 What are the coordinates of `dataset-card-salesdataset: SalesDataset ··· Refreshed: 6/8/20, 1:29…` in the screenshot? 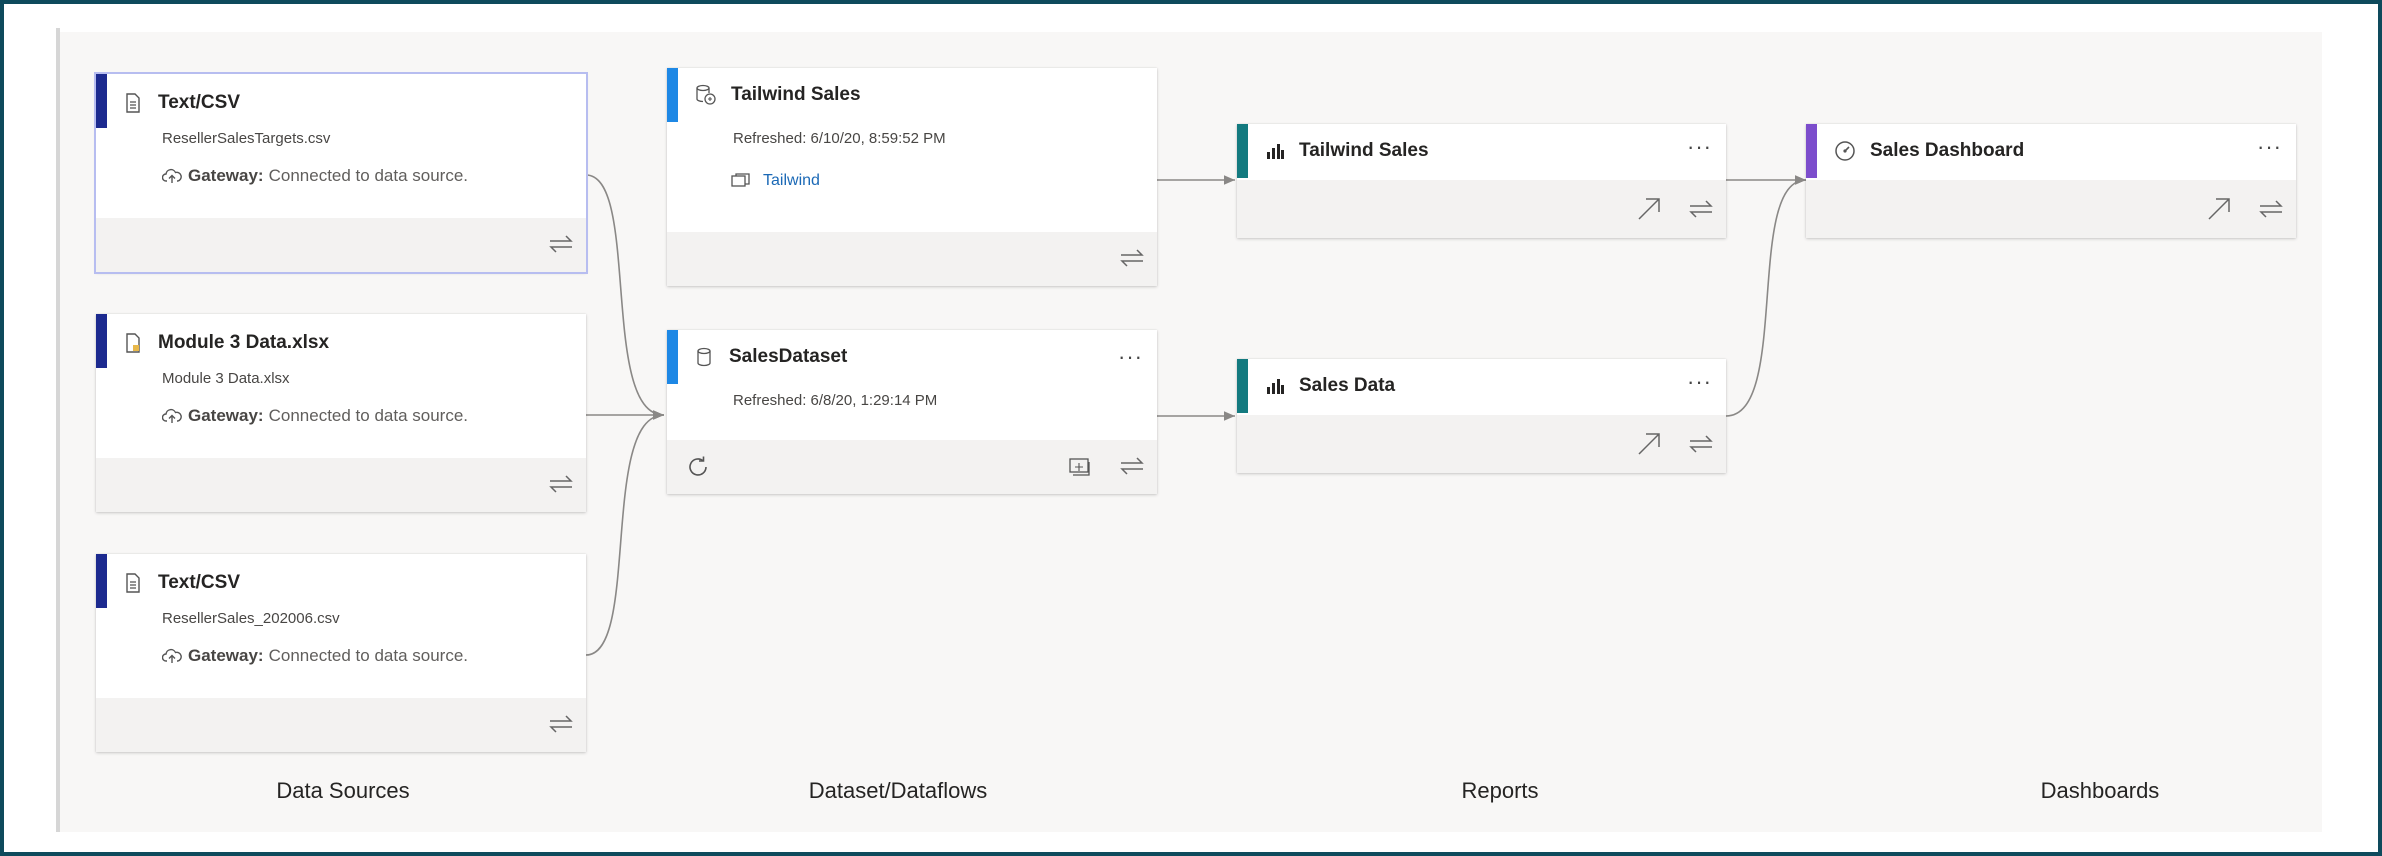 It's located at (912, 412).